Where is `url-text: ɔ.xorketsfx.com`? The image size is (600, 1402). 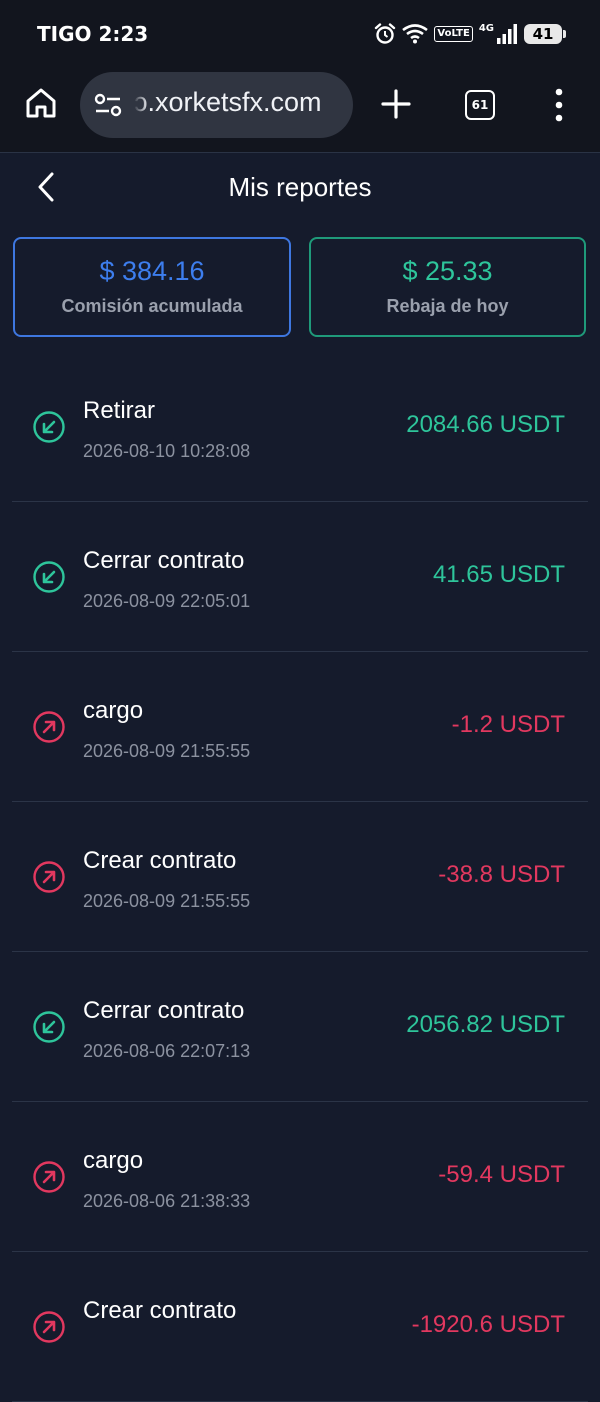 url-text: ɔ.xorketsfx.com is located at coordinates (228, 102).